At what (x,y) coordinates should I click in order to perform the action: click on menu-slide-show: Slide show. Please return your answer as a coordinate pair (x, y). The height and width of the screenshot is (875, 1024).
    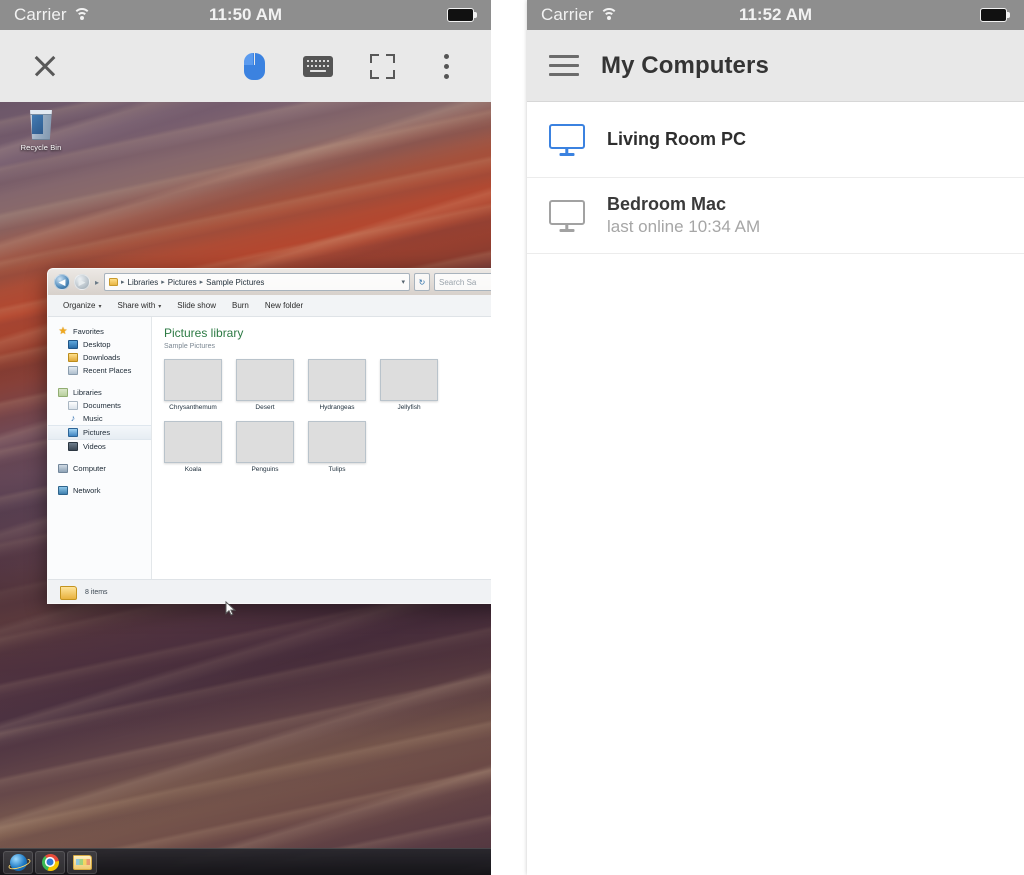
    Looking at the image, I should click on (196, 305).